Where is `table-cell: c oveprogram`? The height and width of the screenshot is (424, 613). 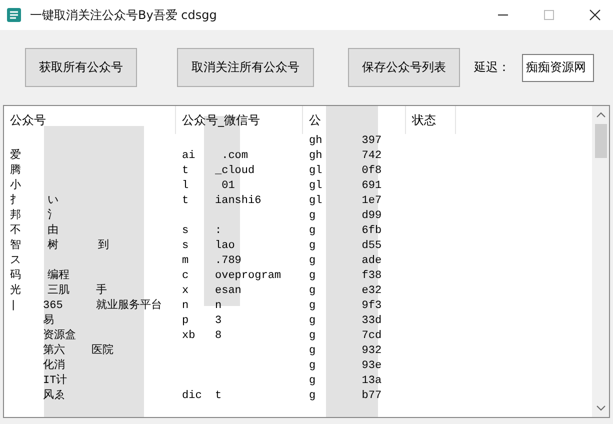 table-cell: c oveprogram is located at coordinates (232, 276).